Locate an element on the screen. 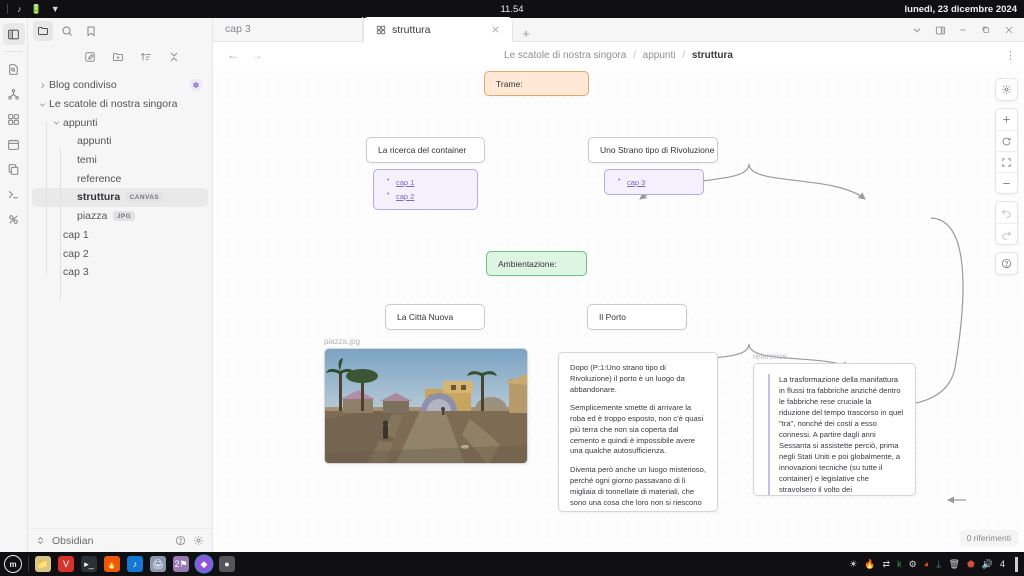 Image resolution: width=1024 pixels, height=576 pixels. canvas-node-trame: Trame: is located at coordinates (536, 83).